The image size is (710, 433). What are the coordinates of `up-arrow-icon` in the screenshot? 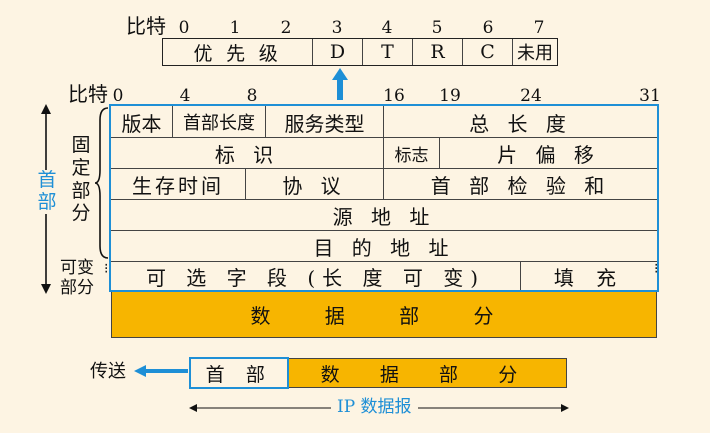 It's located at (340, 84).